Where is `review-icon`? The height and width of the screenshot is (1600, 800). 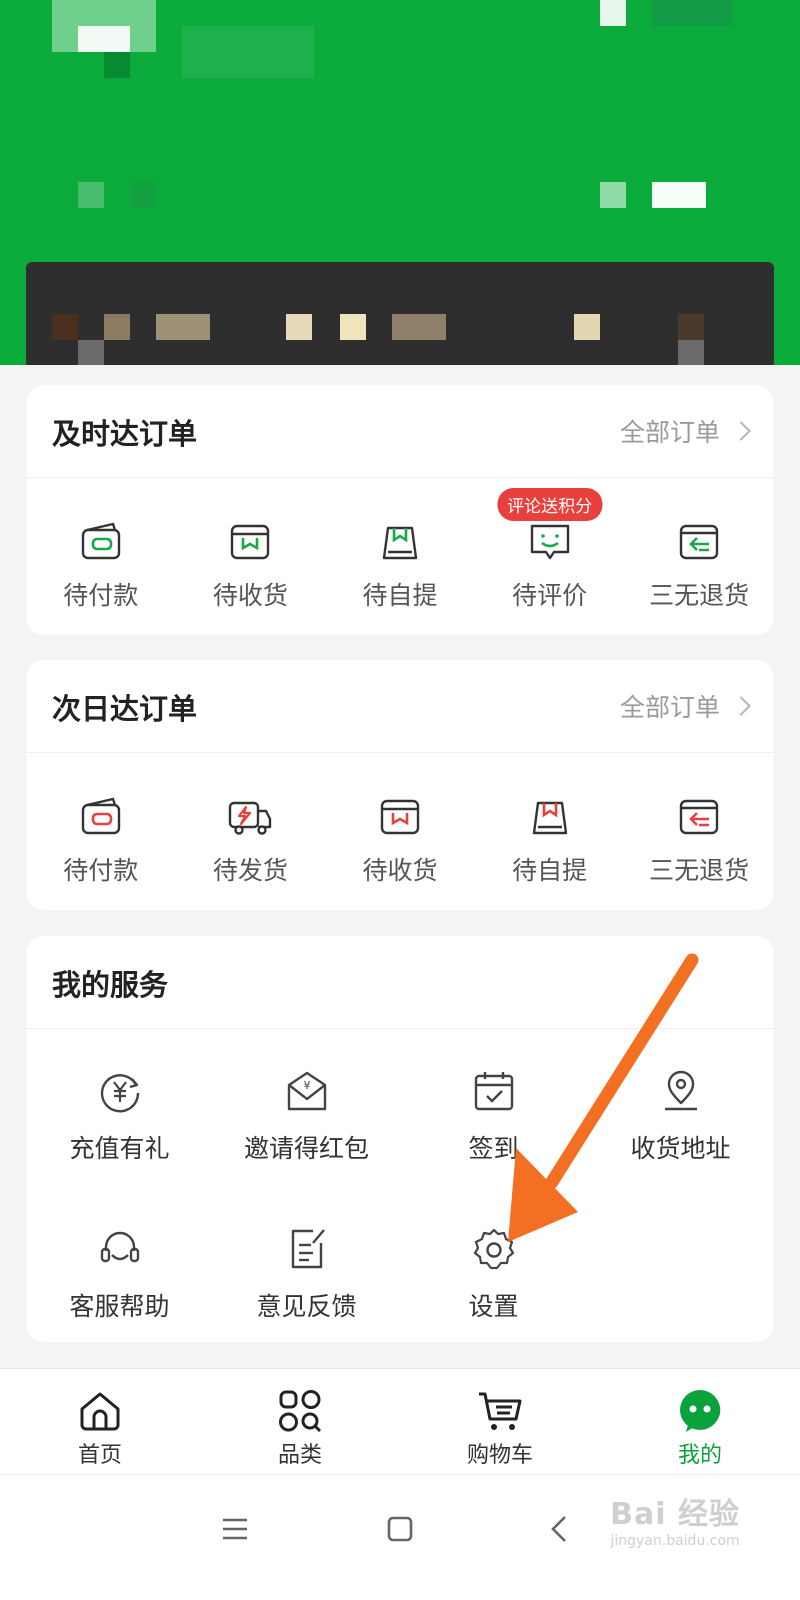
review-icon is located at coordinates (549, 542).